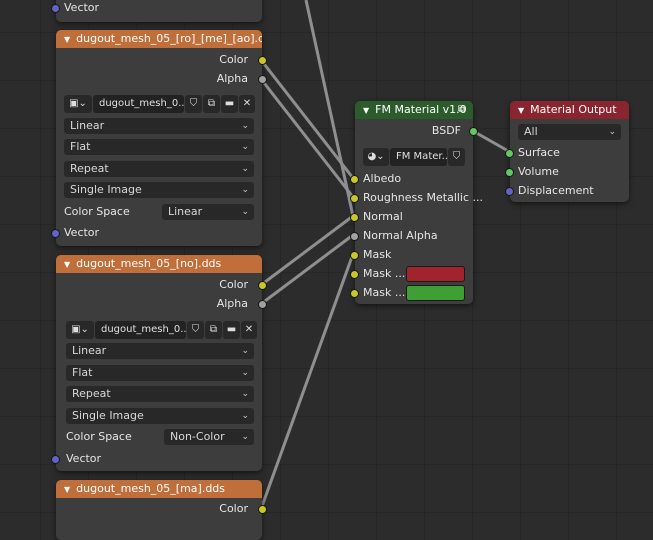  Describe the element at coordinates (82, 232) in the screenshot. I see `vector-input-label: Vector` at that location.